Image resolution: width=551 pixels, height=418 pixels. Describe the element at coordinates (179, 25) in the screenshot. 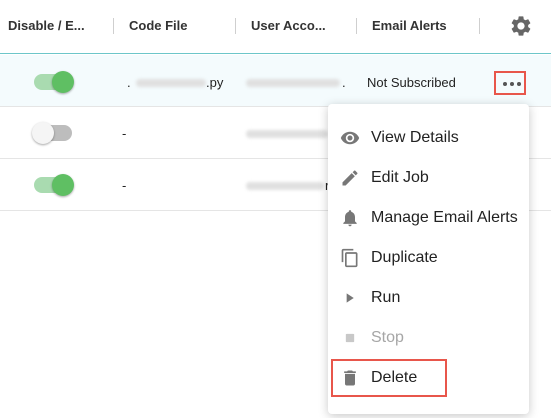

I see `column-header-code-file: Code File` at that location.